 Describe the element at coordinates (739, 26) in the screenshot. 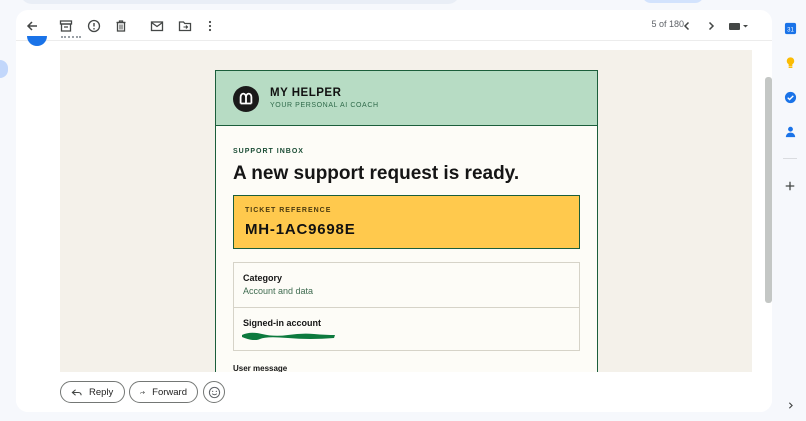

I see `keyboard-icon` at that location.